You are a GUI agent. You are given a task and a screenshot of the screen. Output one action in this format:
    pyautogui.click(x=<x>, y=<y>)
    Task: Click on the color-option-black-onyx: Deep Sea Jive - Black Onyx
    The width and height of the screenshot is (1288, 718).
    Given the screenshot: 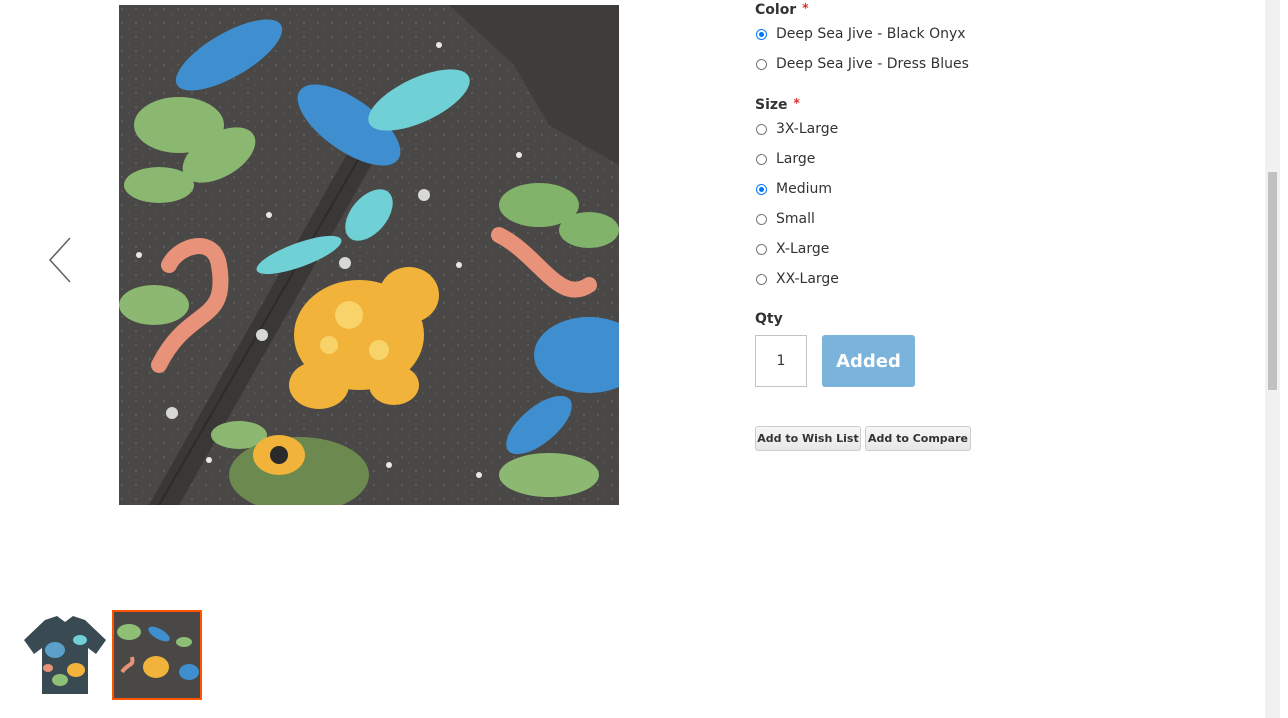 What is the action you would take?
    pyautogui.click(x=860, y=34)
    